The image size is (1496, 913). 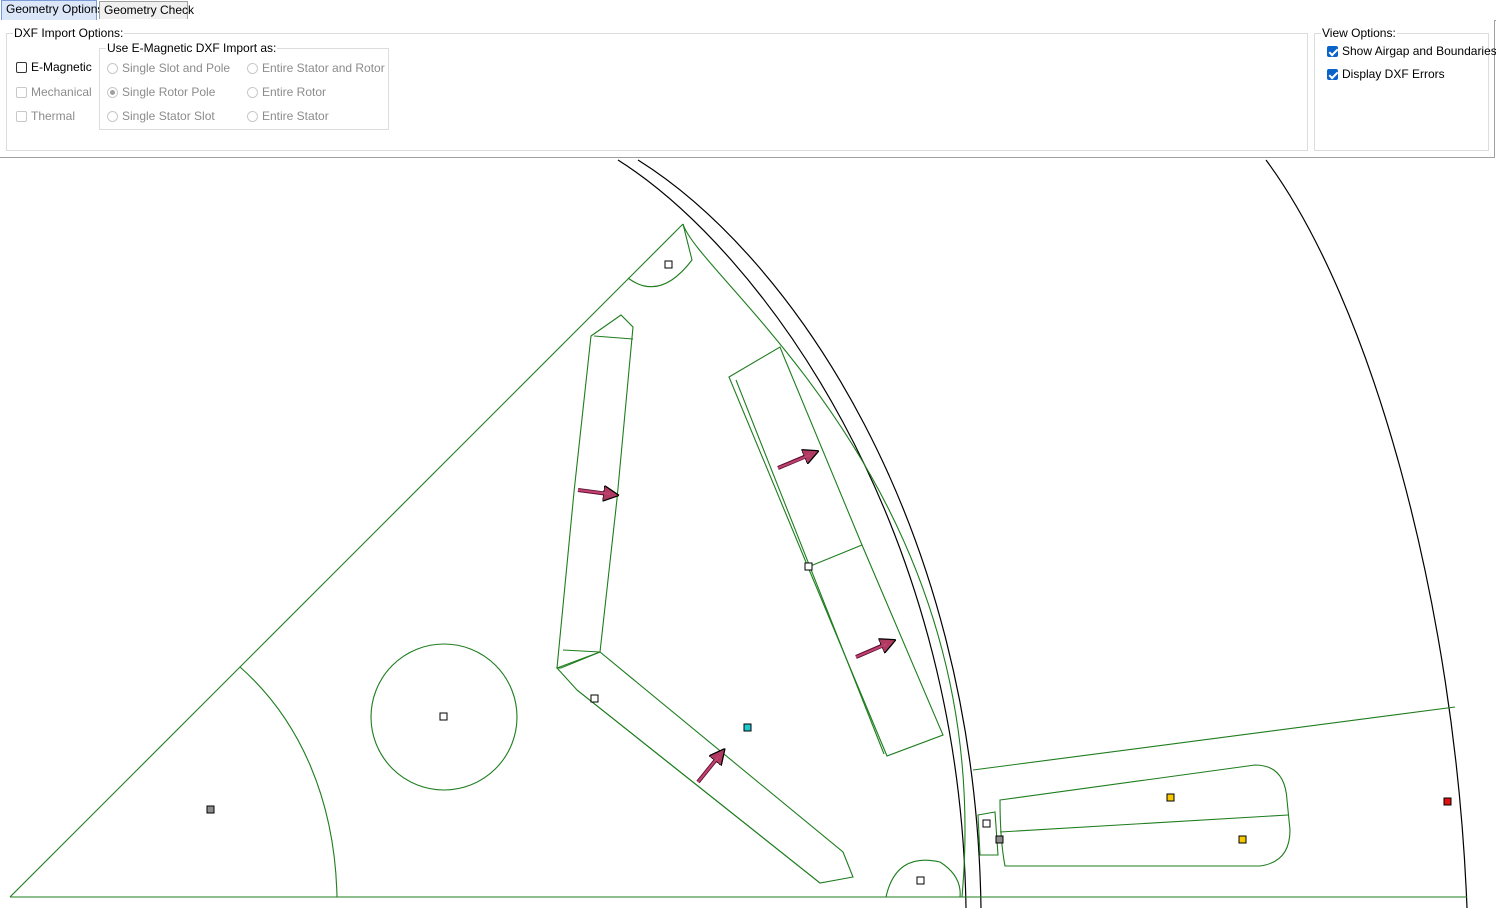 I want to click on tab-strip: Geometry Options Geometry Check, so click(x=748, y=10).